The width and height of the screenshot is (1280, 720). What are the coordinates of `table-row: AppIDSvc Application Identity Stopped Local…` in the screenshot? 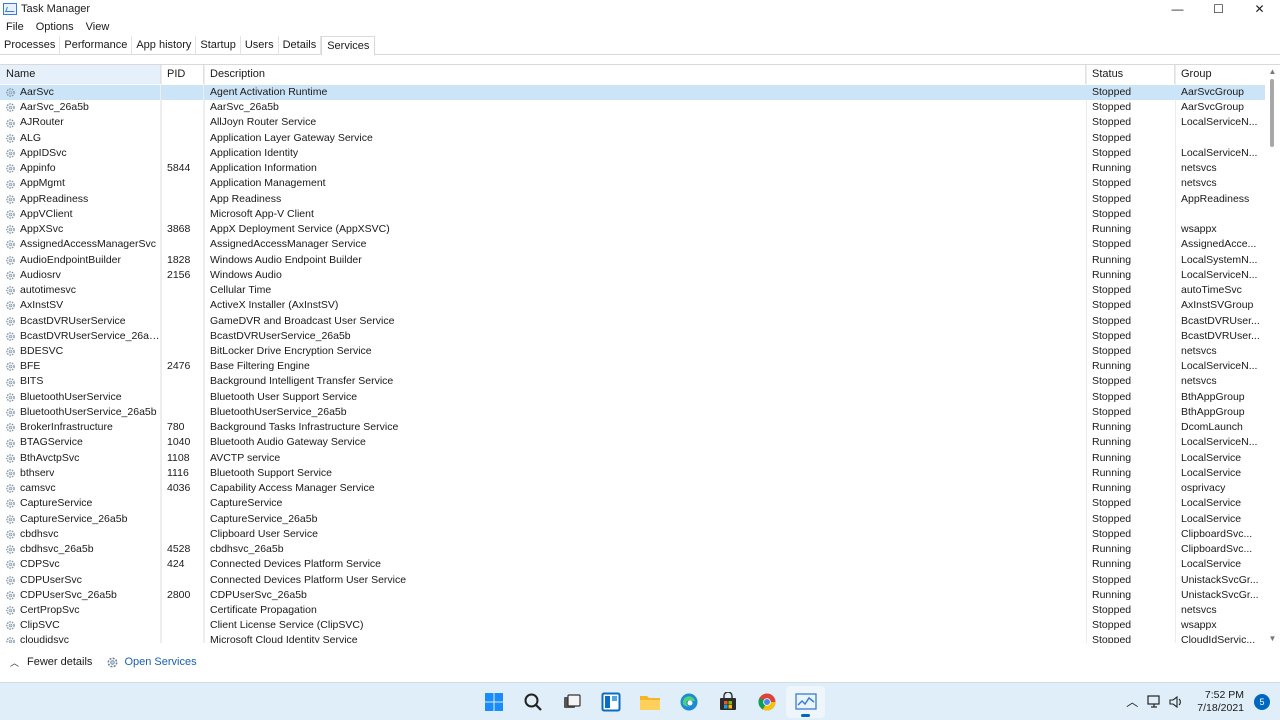 It's located at (632, 153).